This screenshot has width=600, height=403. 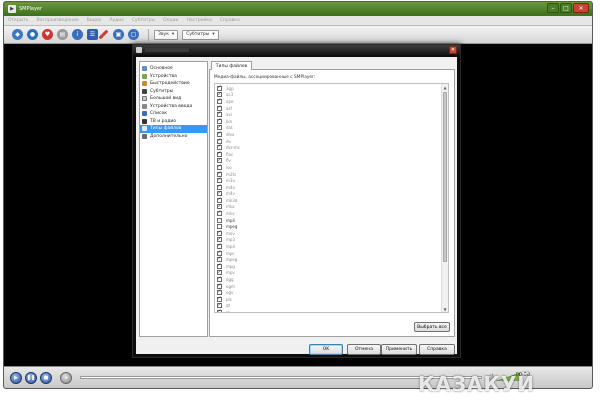 I want to click on scroll-down-icon: ▼, so click(x=445, y=309).